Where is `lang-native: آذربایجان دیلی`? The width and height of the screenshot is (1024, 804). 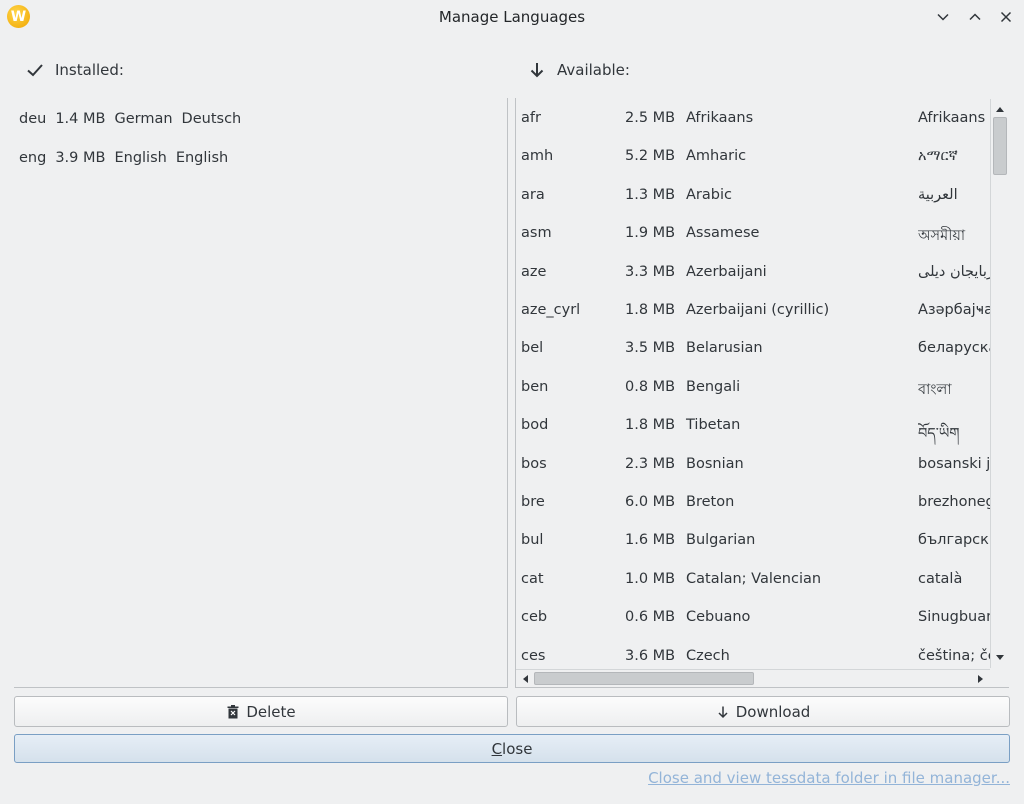 lang-native: آذربایجان دیلی is located at coordinates (954, 271).